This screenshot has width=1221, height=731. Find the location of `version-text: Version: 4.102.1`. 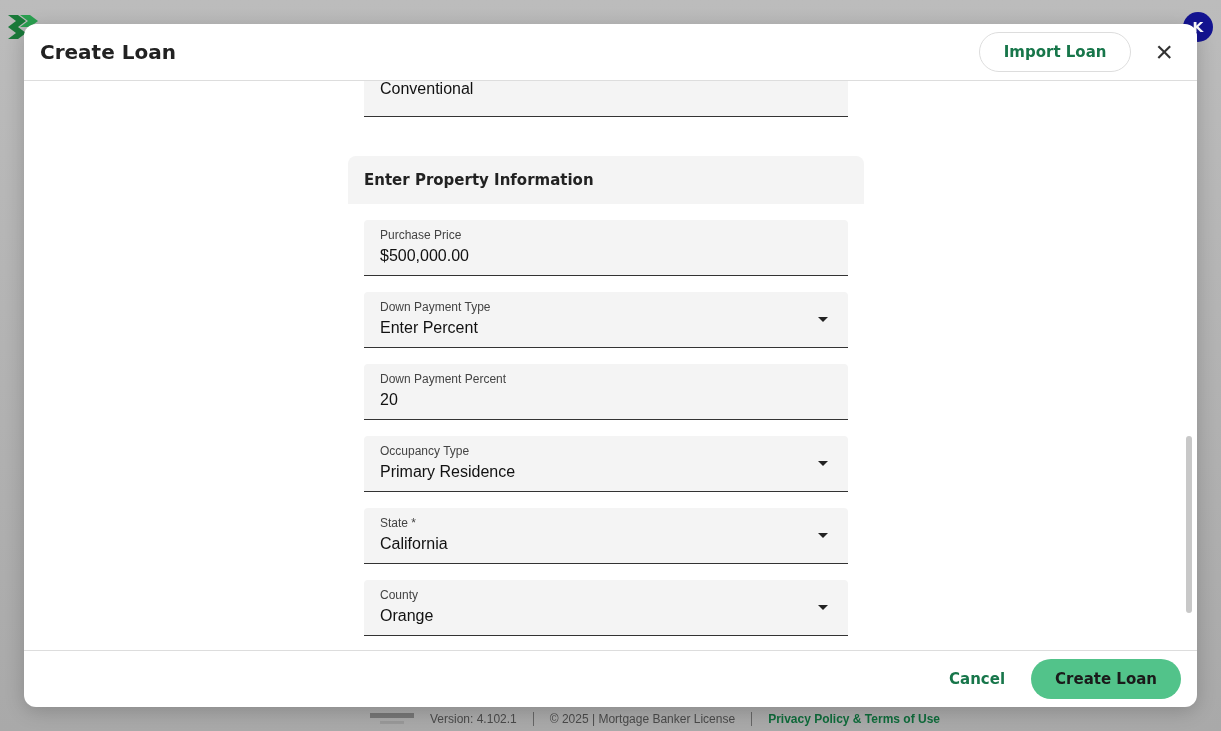

version-text: Version: 4.102.1 is located at coordinates (473, 719).